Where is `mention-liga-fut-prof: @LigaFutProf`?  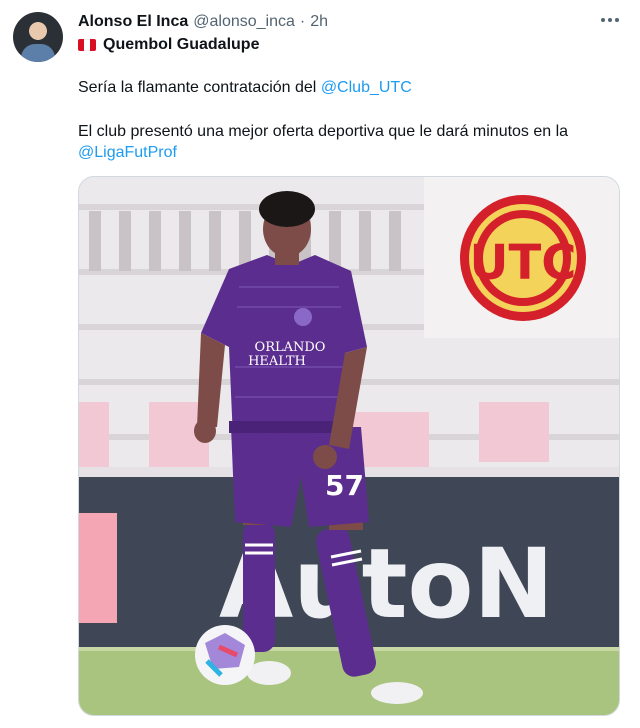 mention-liga-fut-prof: @LigaFutProf is located at coordinates (127, 152).